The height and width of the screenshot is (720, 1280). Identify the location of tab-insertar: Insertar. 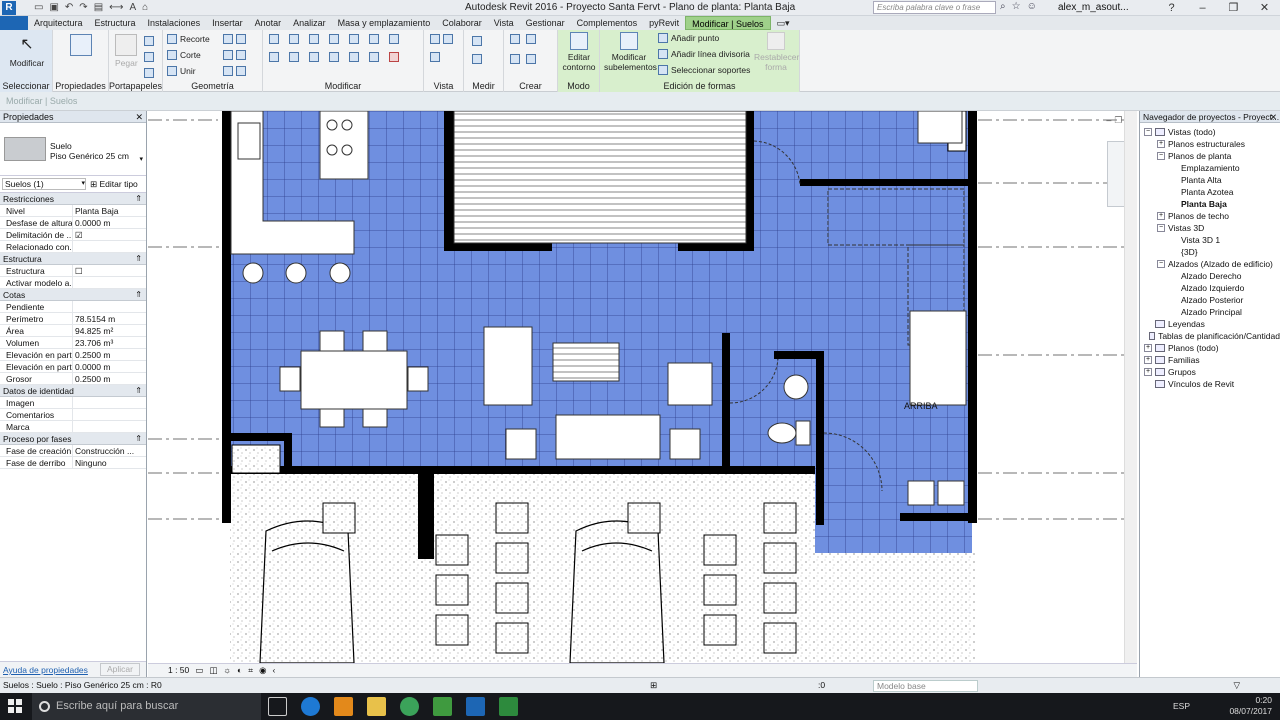
(227, 23).